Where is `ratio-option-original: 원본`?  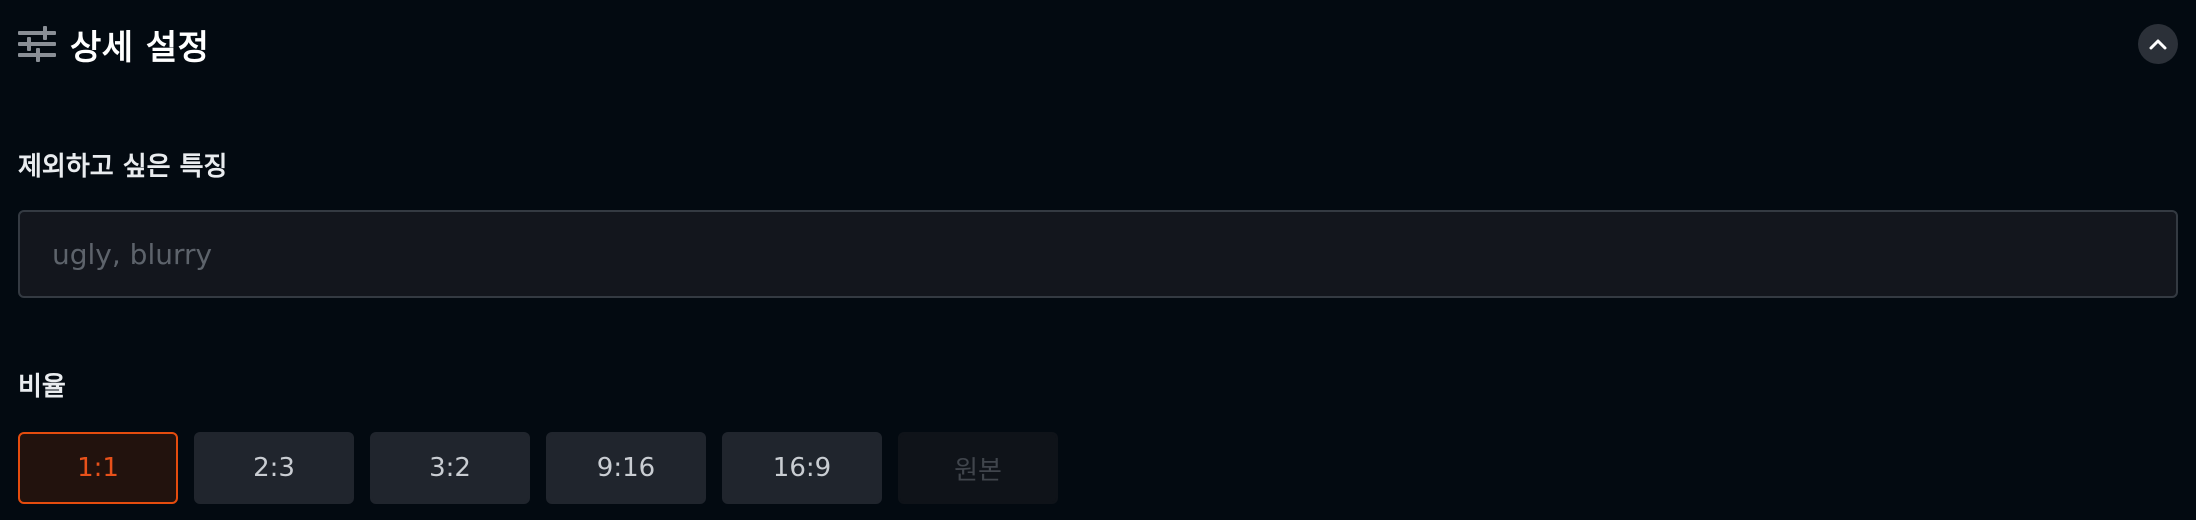 ratio-option-original: 원본 is located at coordinates (978, 468).